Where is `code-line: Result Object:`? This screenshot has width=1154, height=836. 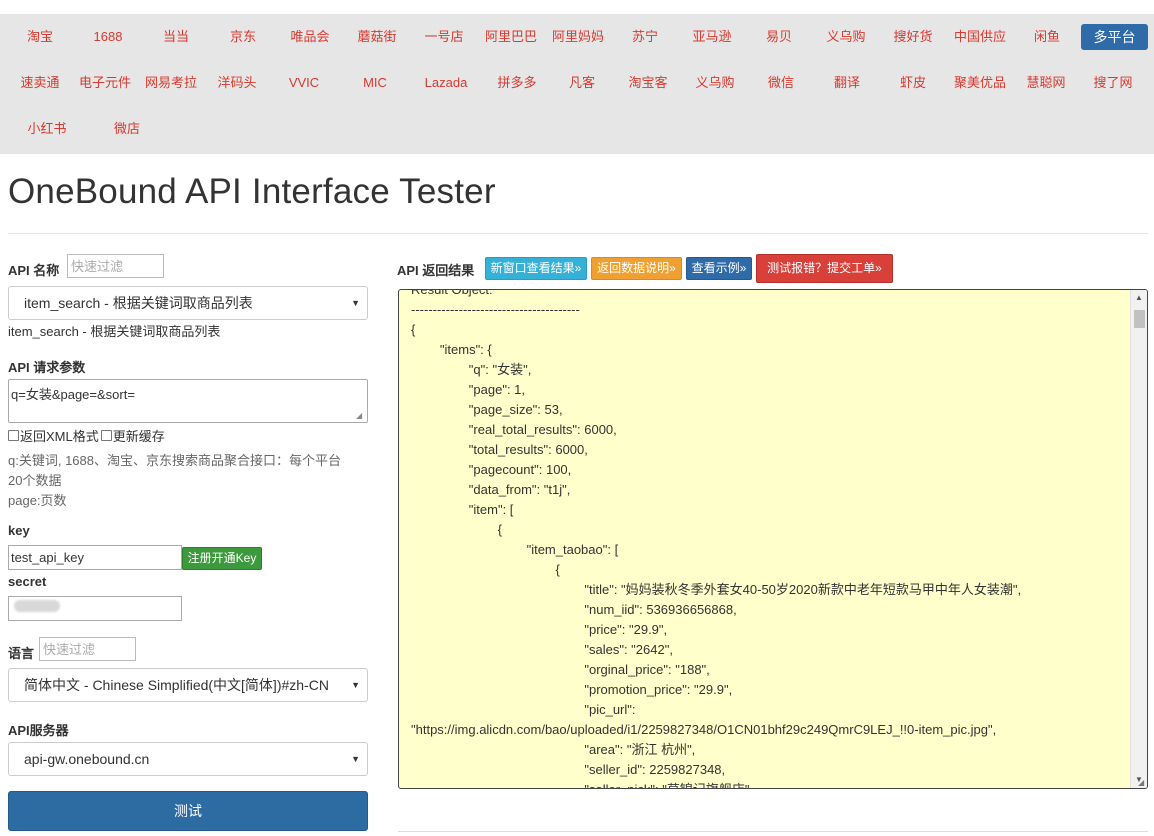 code-line: Result Object: is located at coordinates (452, 293).